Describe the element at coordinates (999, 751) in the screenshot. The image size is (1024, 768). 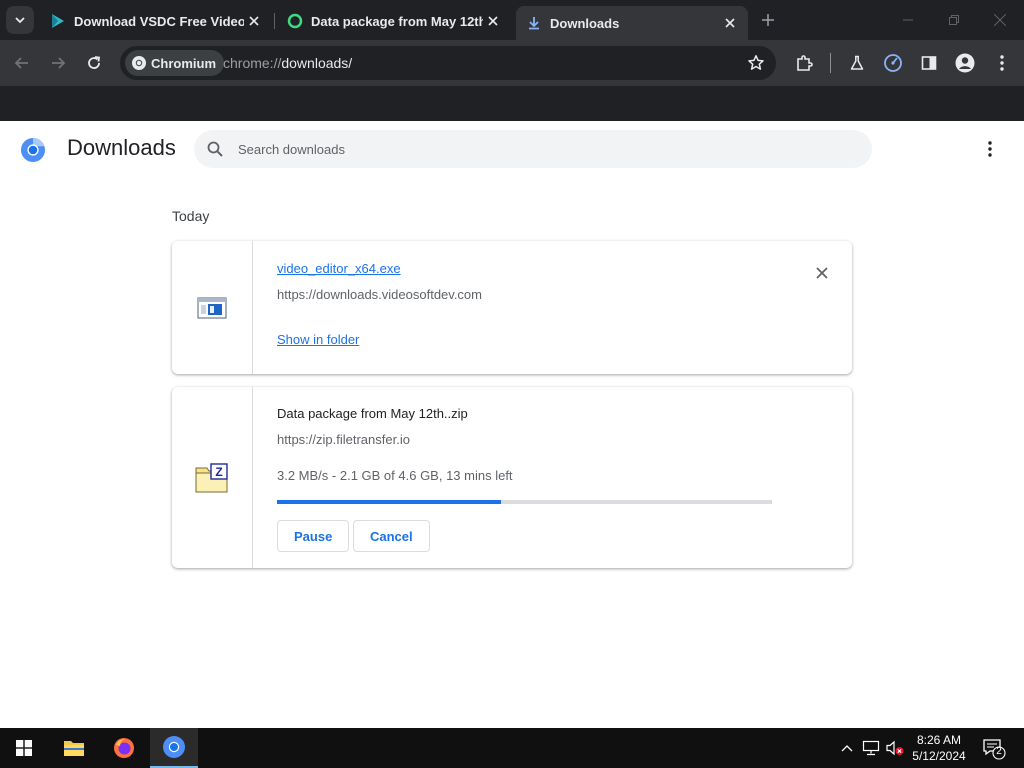
I see `notification-count: 2` at that location.